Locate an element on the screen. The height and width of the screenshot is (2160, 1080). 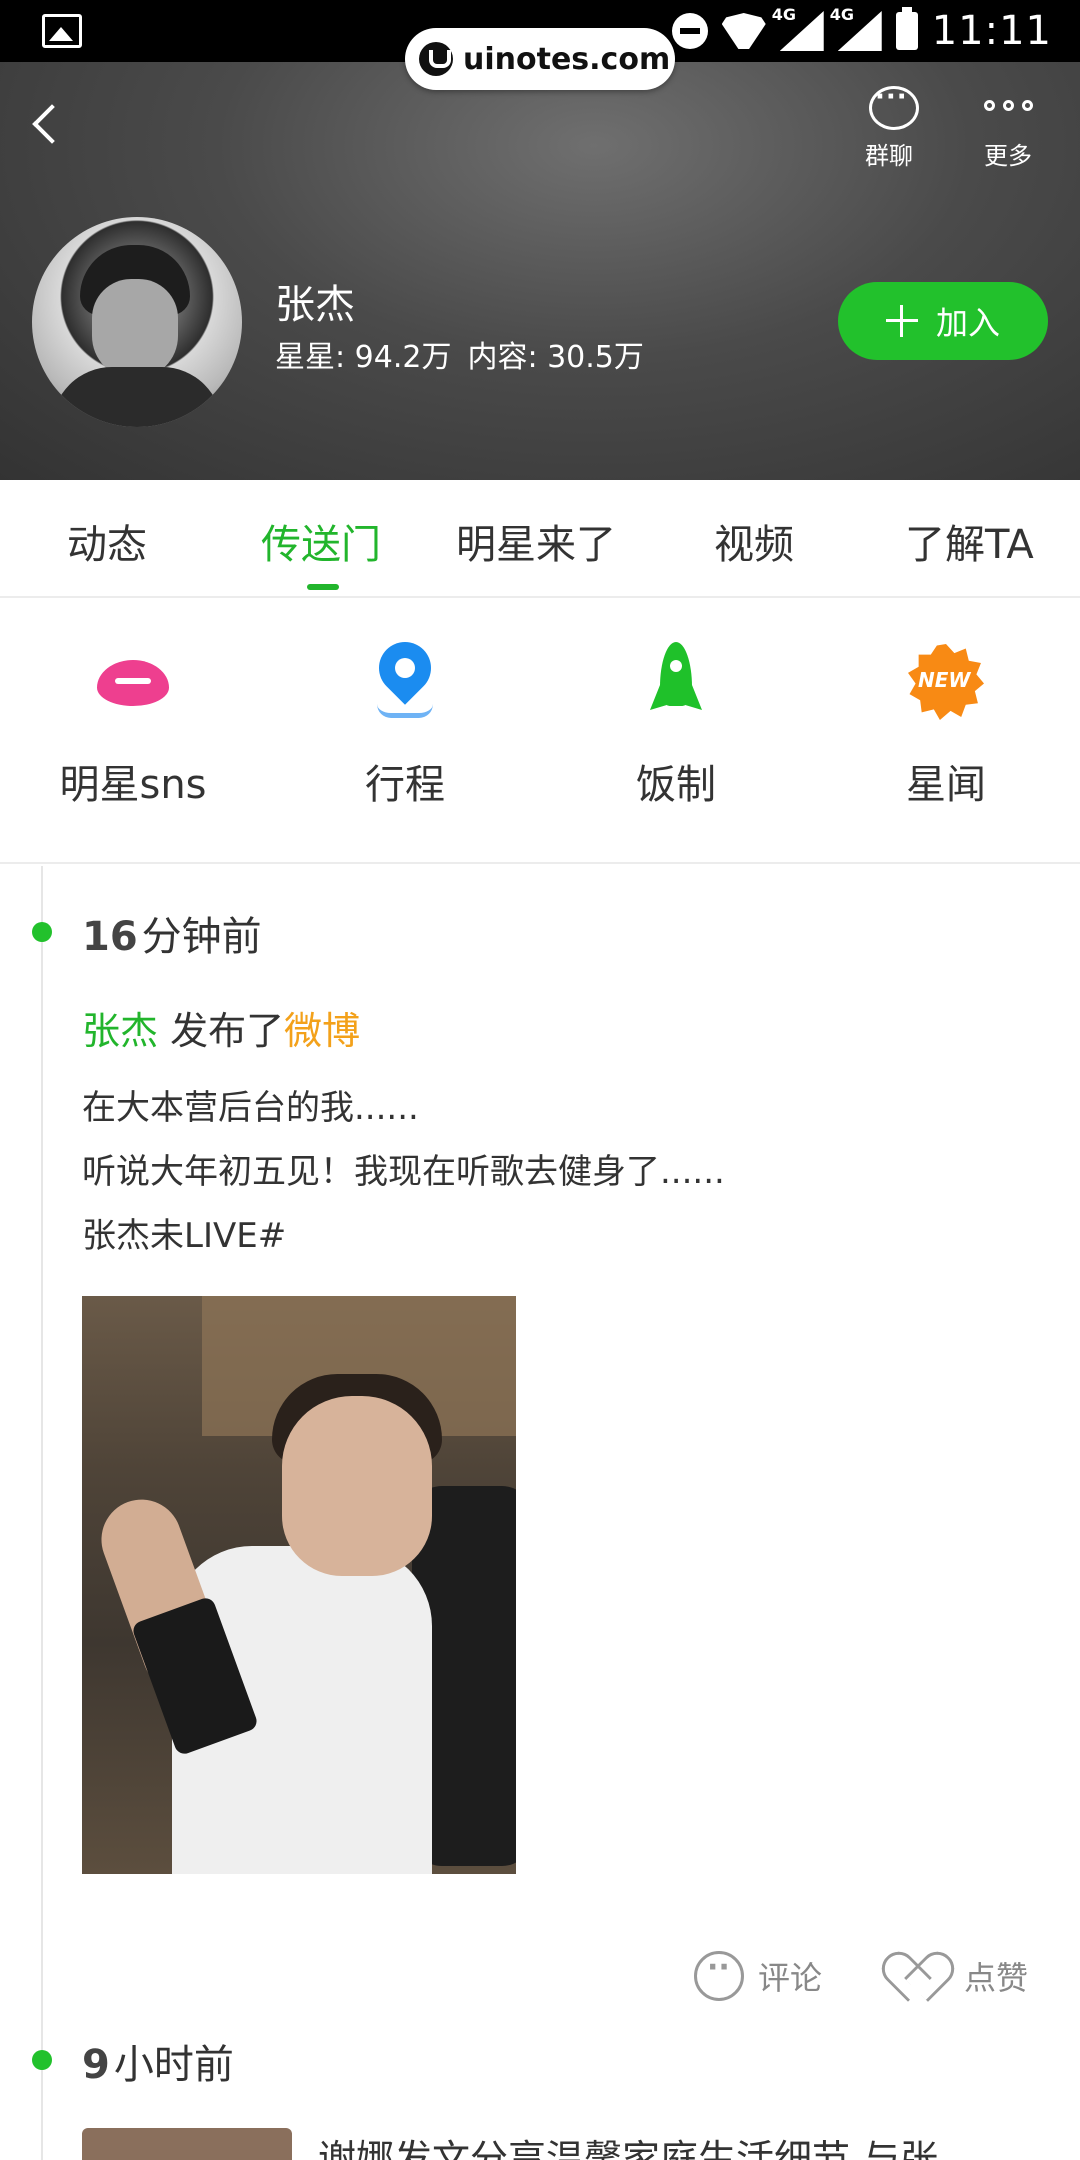
shortcut-schedule: 行程 is located at coordinates (405, 725).